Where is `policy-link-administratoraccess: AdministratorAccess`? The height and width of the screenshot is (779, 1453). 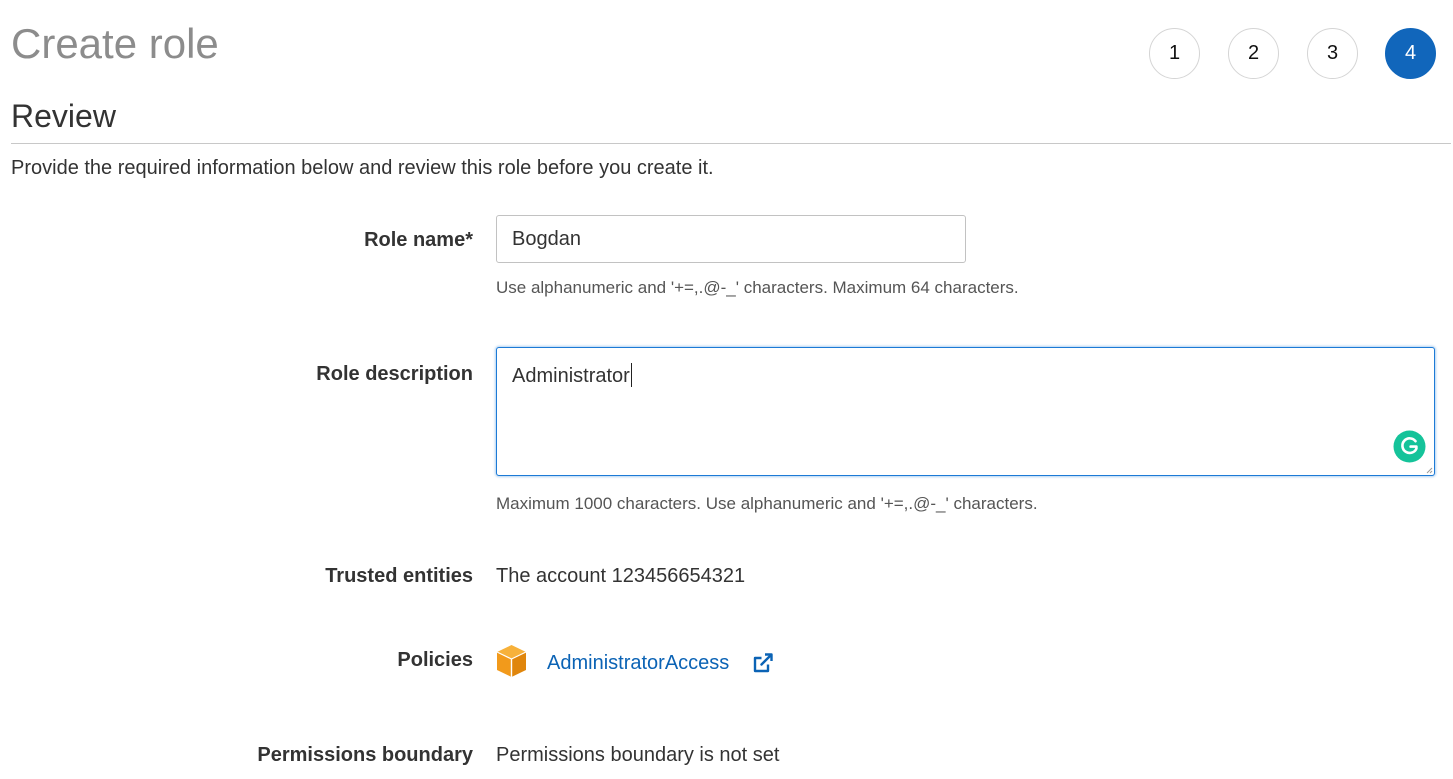 policy-link-administratoraccess: AdministratorAccess is located at coordinates (638, 663).